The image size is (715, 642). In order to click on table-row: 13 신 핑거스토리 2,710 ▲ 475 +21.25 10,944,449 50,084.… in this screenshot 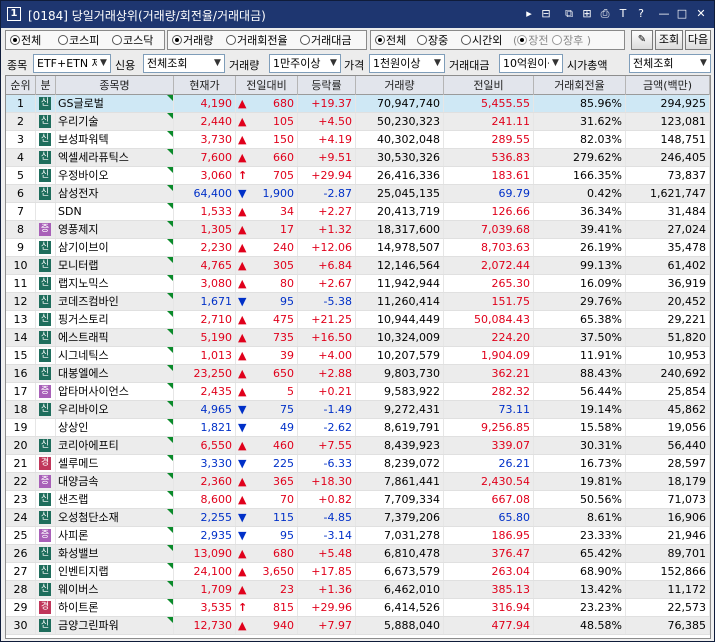, I will do `click(358, 320)`.